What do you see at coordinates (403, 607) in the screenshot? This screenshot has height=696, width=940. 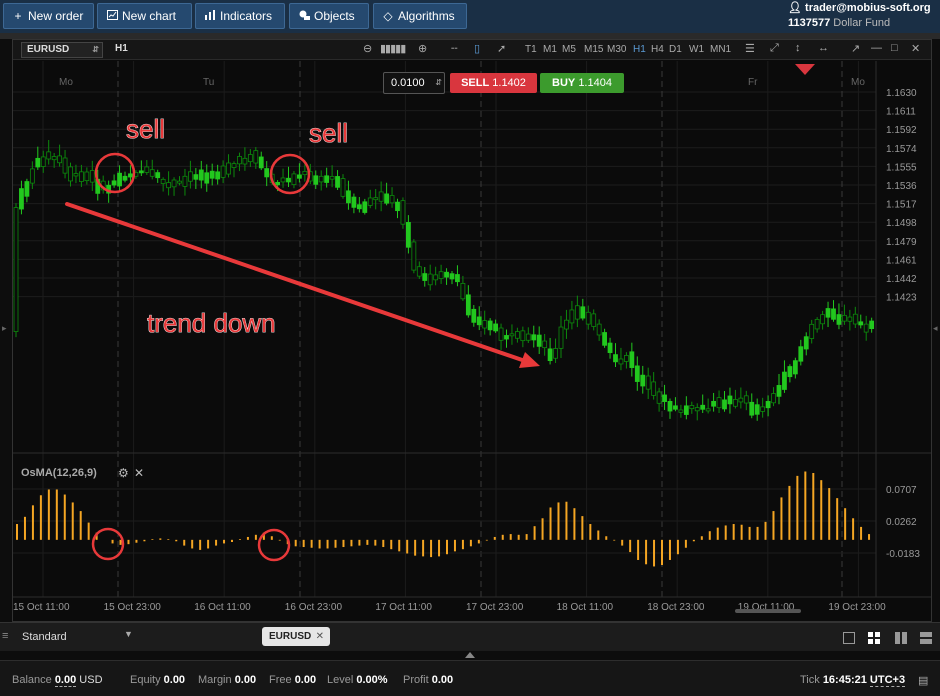 I see `time-tick-label: 17 Oct 11:00` at bounding box center [403, 607].